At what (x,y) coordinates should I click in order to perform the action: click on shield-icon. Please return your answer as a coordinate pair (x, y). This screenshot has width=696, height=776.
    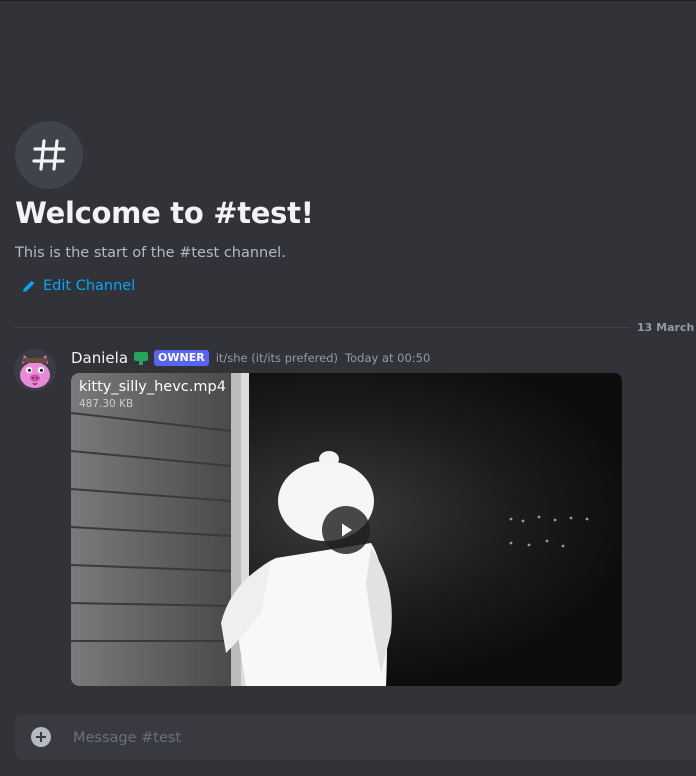
    Looking at the image, I should click on (141, 358).